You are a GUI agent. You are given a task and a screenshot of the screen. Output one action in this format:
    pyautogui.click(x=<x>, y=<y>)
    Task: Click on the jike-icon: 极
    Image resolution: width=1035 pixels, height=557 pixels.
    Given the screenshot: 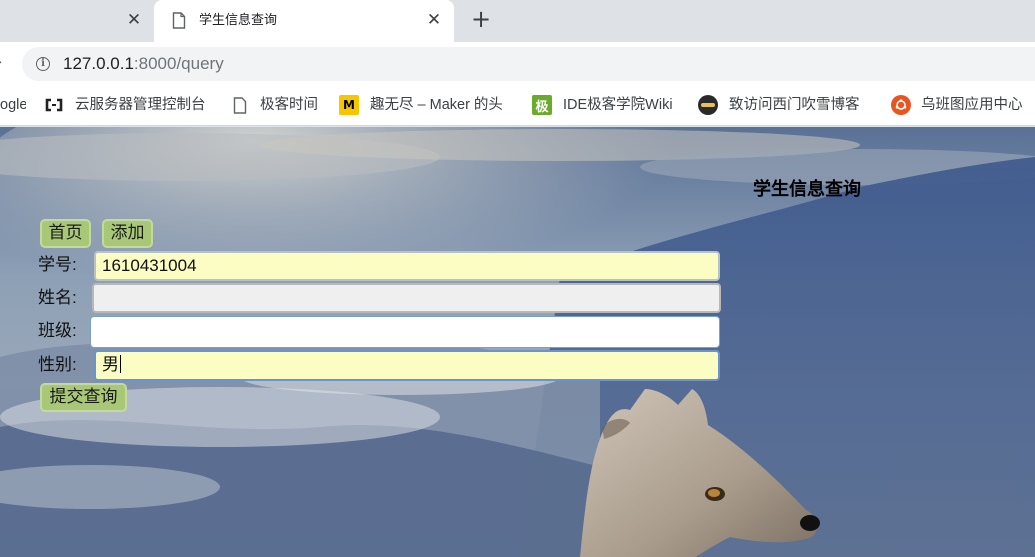 What is the action you would take?
    pyautogui.click(x=542, y=105)
    